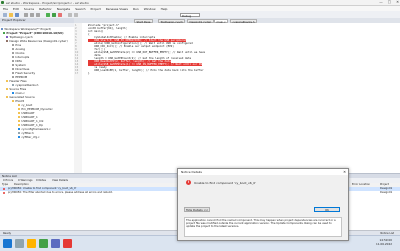 This screenshot has height=251, width=400. What do you see at coordinates (60, 181) in the screenshot?
I see `view-details-button: View Details` at bounding box center [60, 181].